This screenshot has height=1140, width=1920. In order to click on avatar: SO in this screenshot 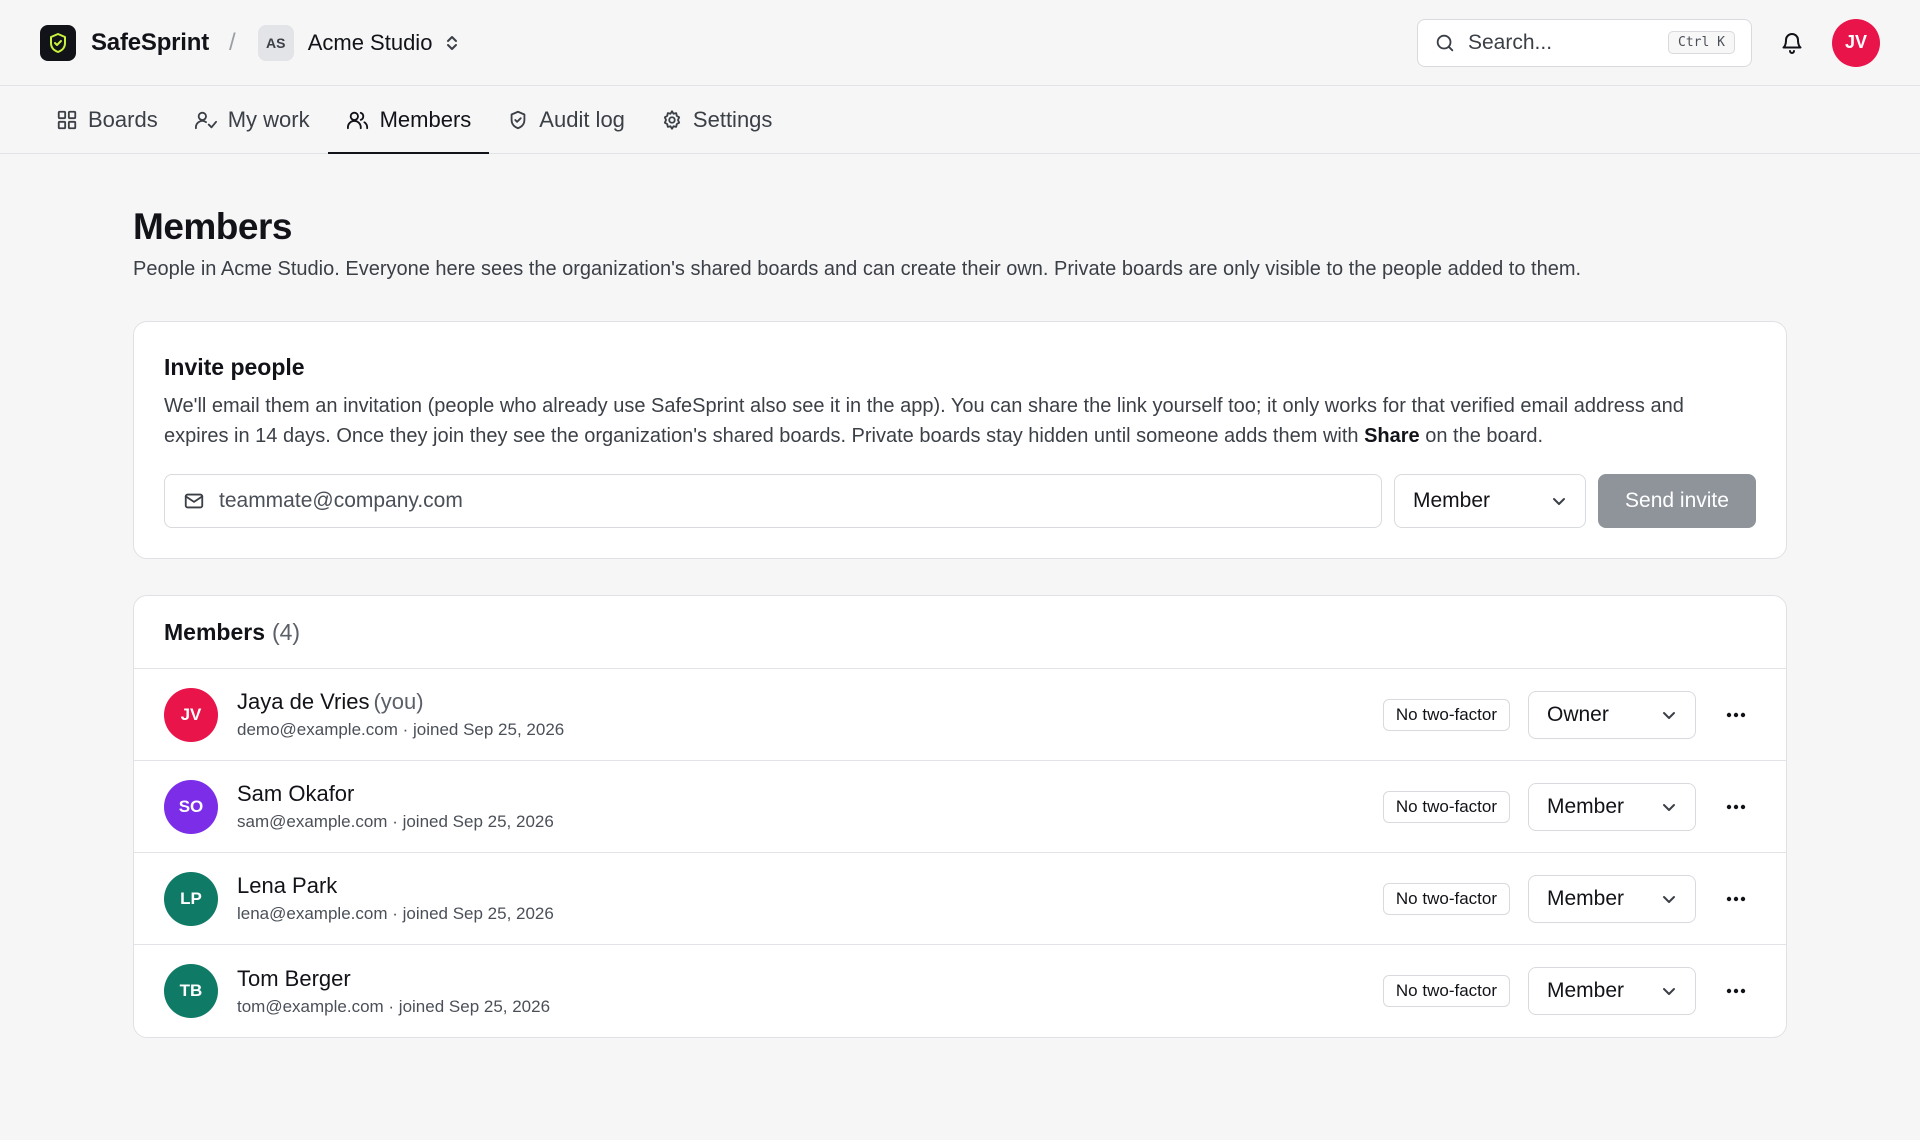, I will do `click(191, 806)`.